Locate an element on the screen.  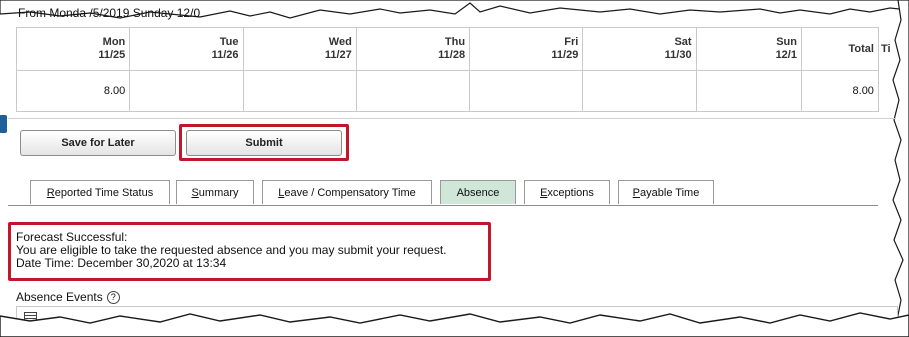
tab-leave-compensatory-time: Leave / Compensatory Time is located at coordinates (347, 192).